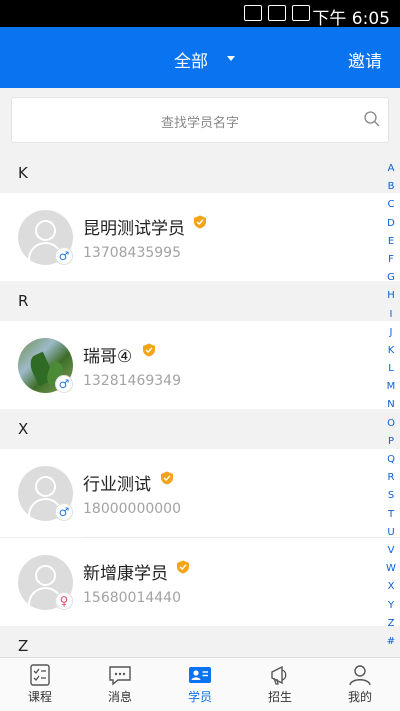 The width and height of the screenshot is (400, 711). I want to click on index-letter: #, so click(391, 642).